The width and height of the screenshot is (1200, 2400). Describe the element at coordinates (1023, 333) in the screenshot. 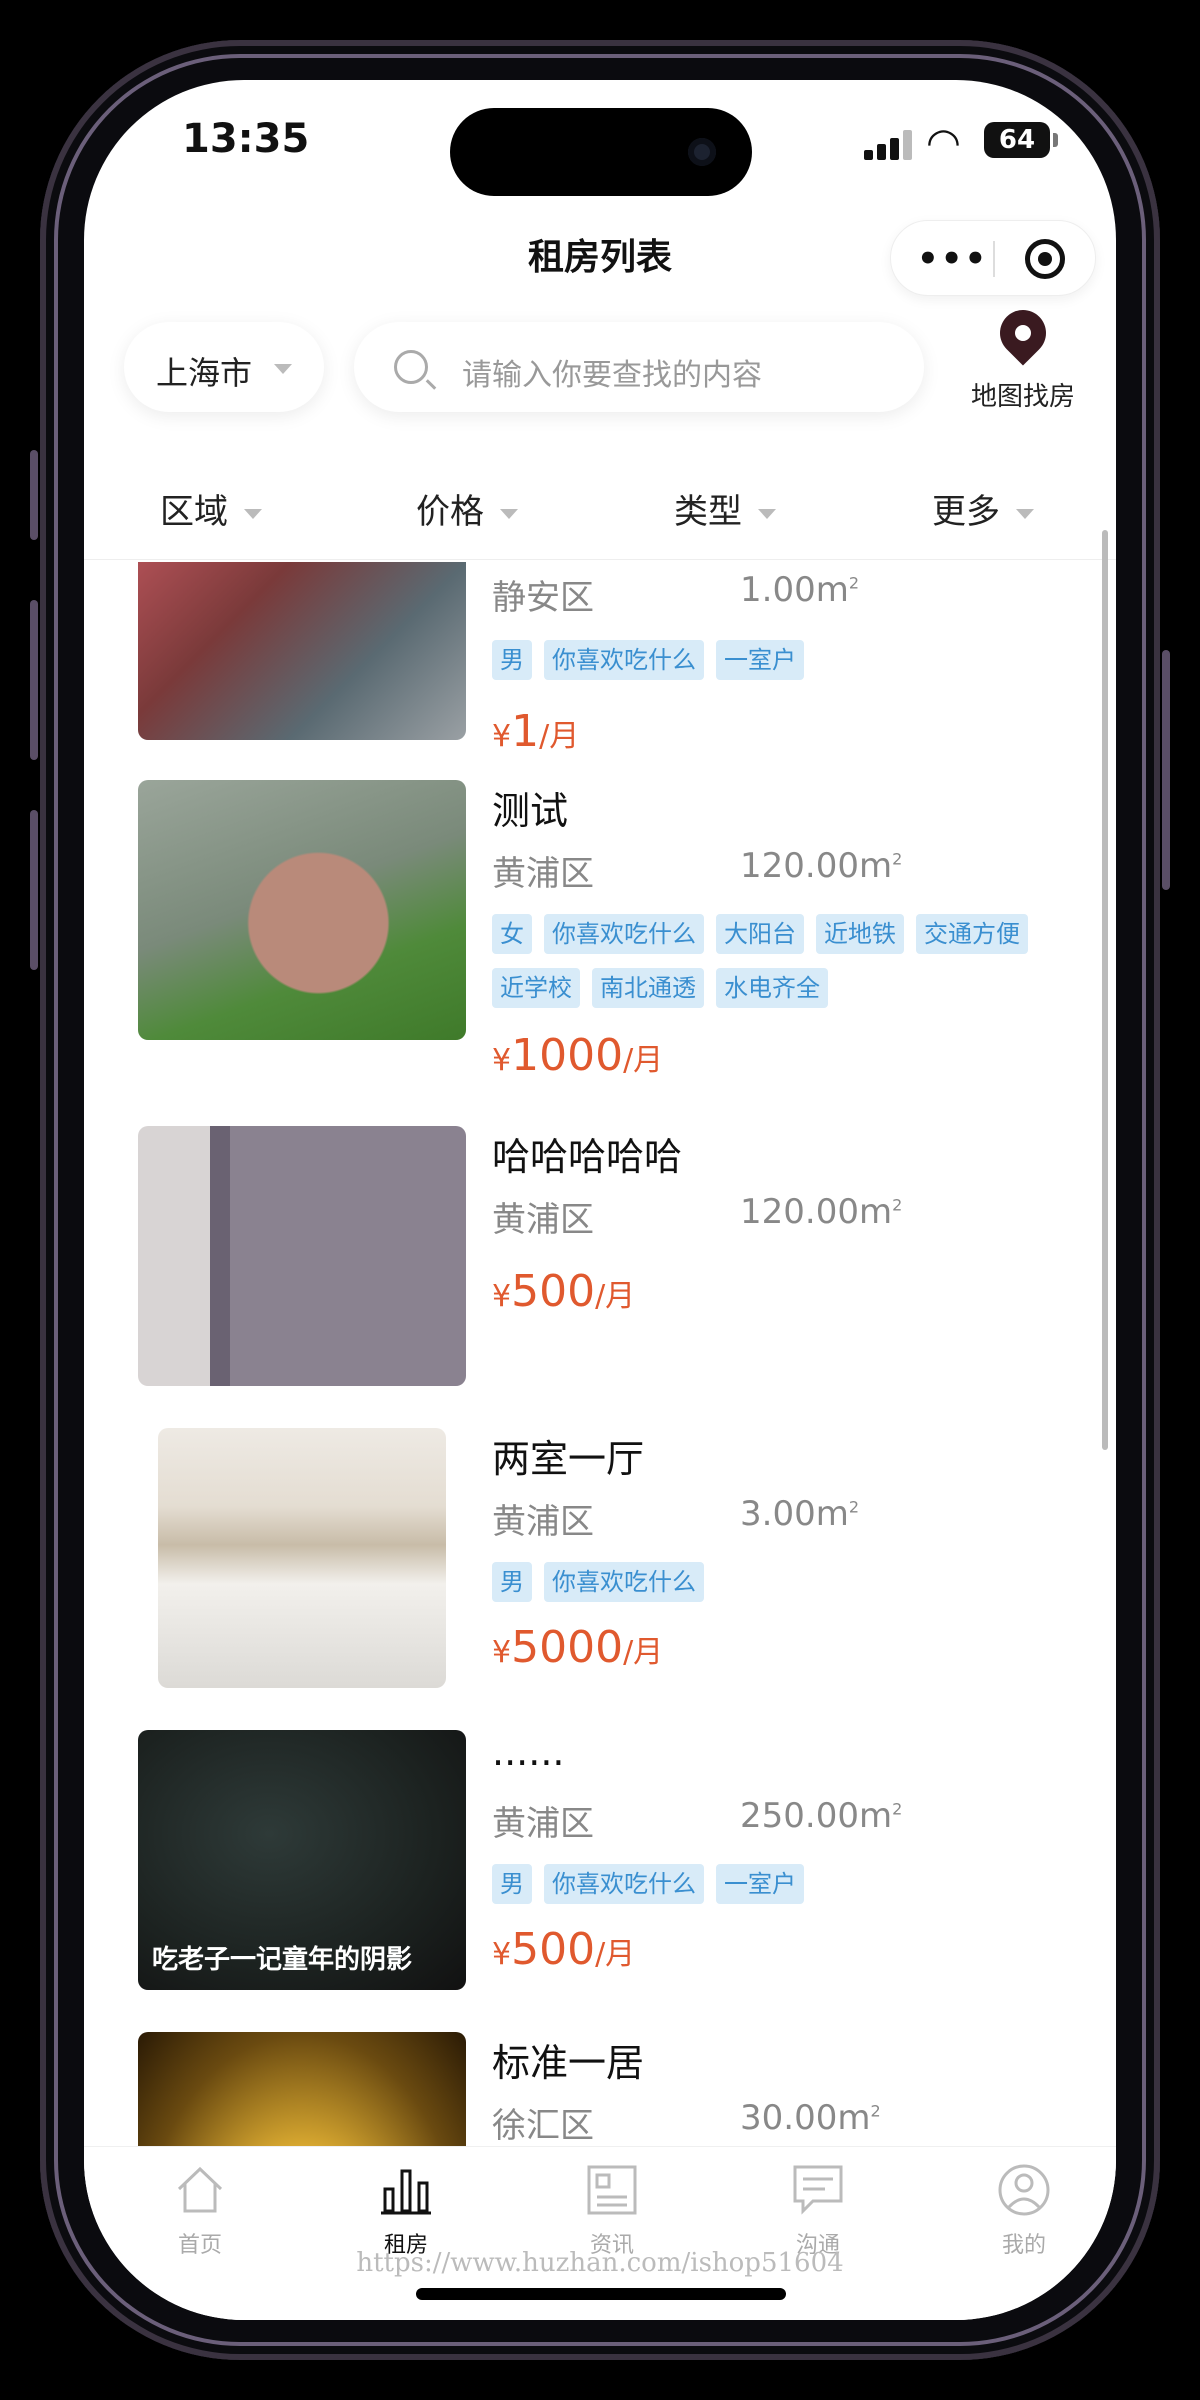

I see `map-pin-icon` at that location.